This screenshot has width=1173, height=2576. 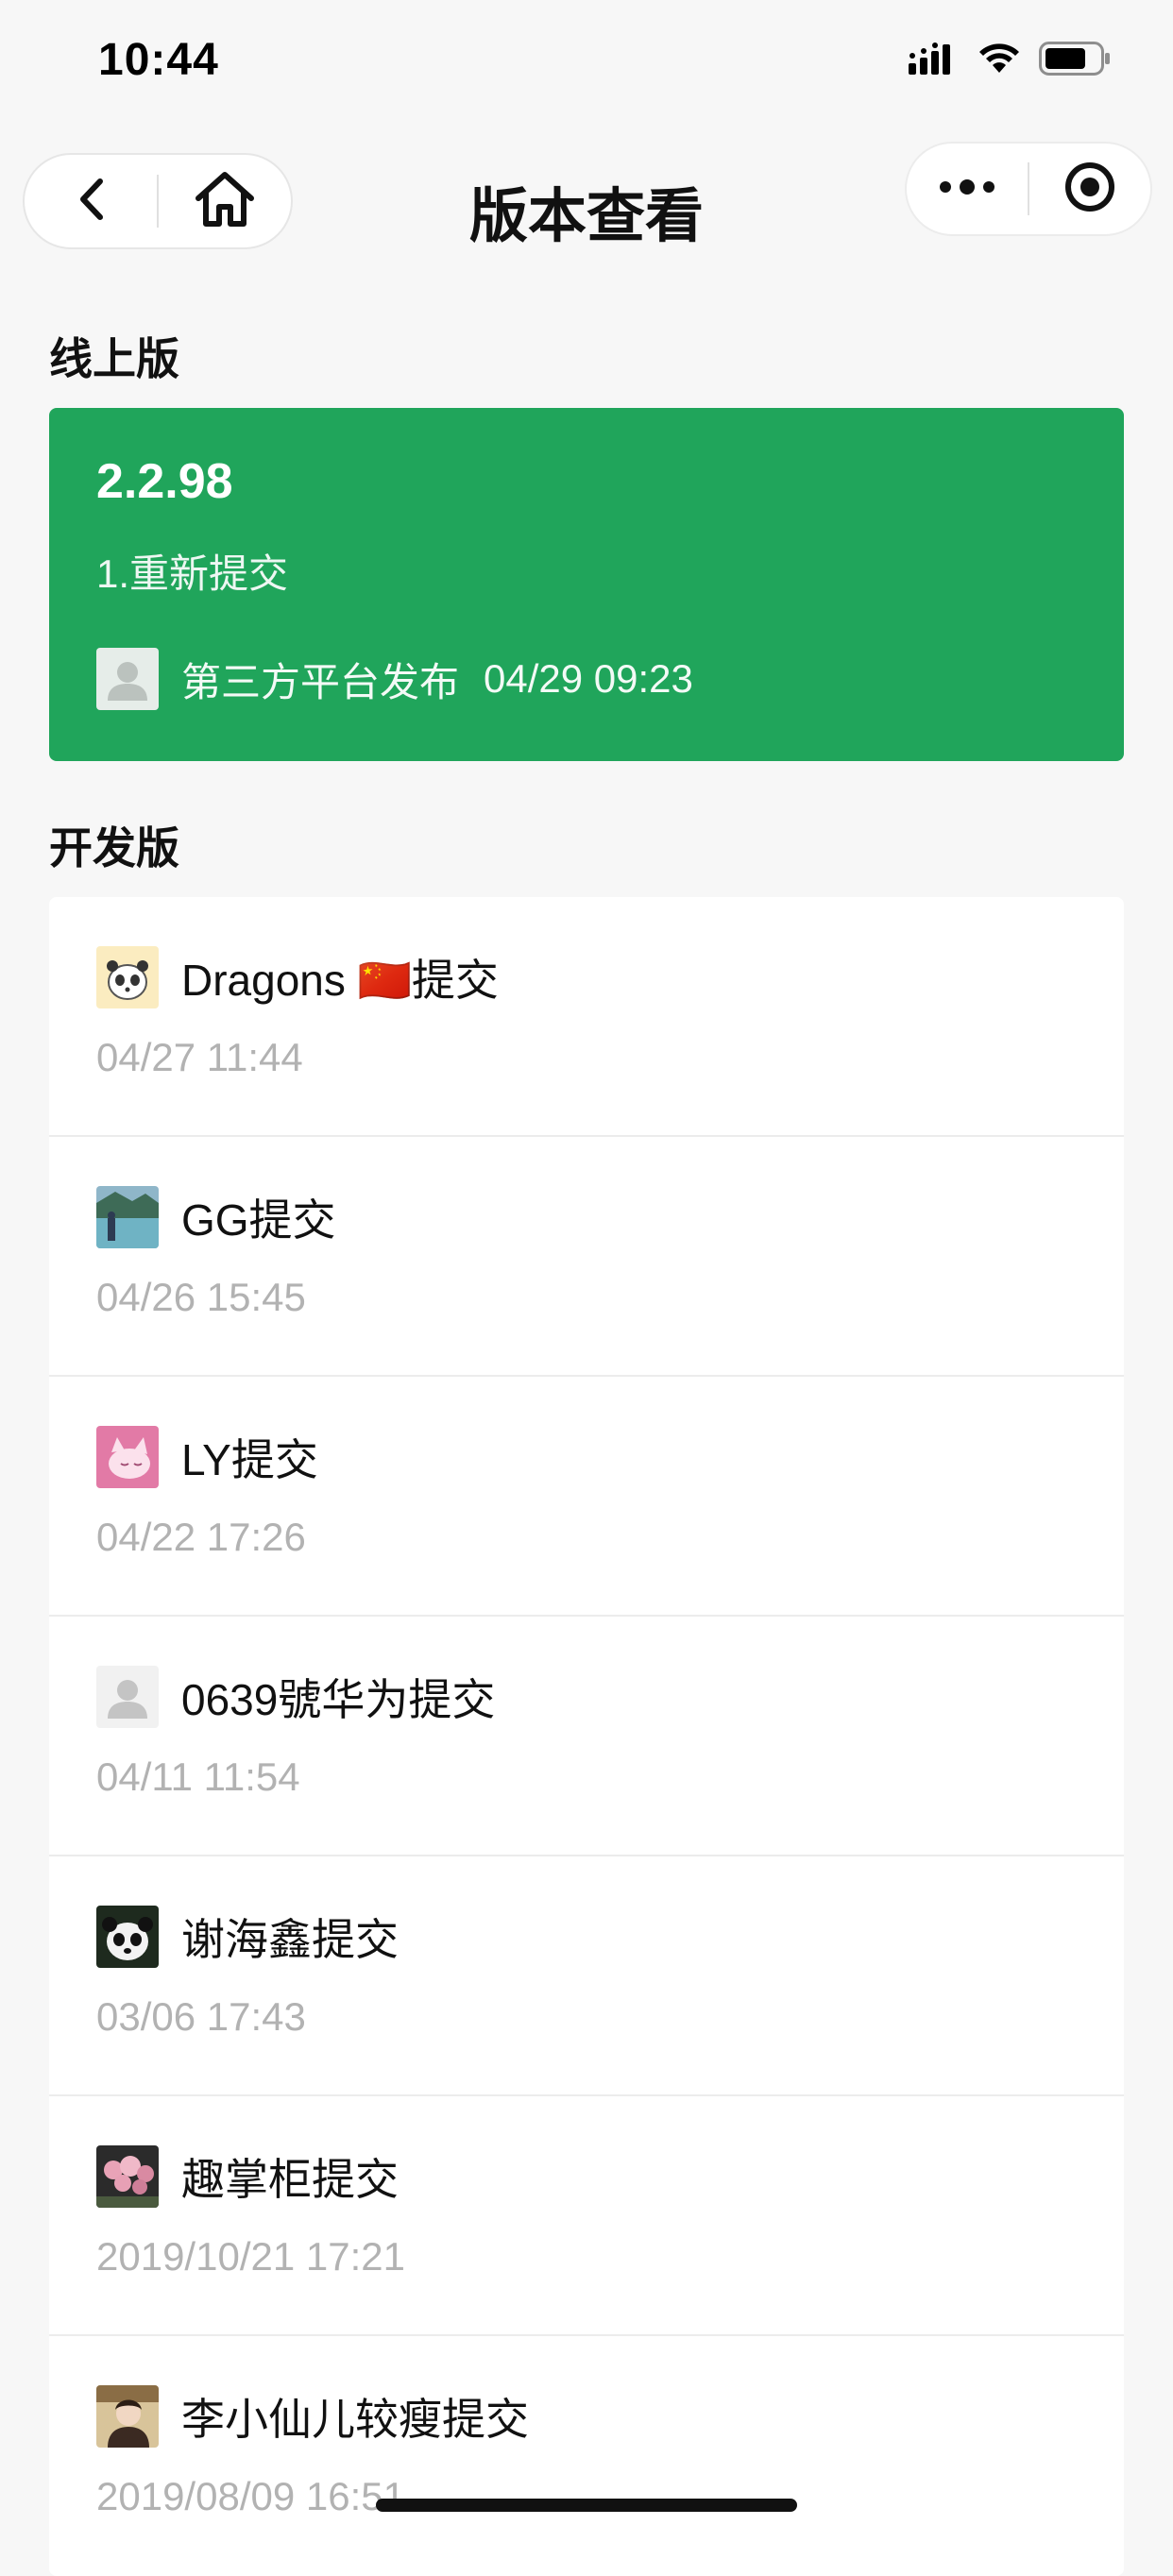 What do you see at coordinates (164, 481) in the screenshot?
I see `online-version-number: 2.2.98` at bounding box center [164, 481].